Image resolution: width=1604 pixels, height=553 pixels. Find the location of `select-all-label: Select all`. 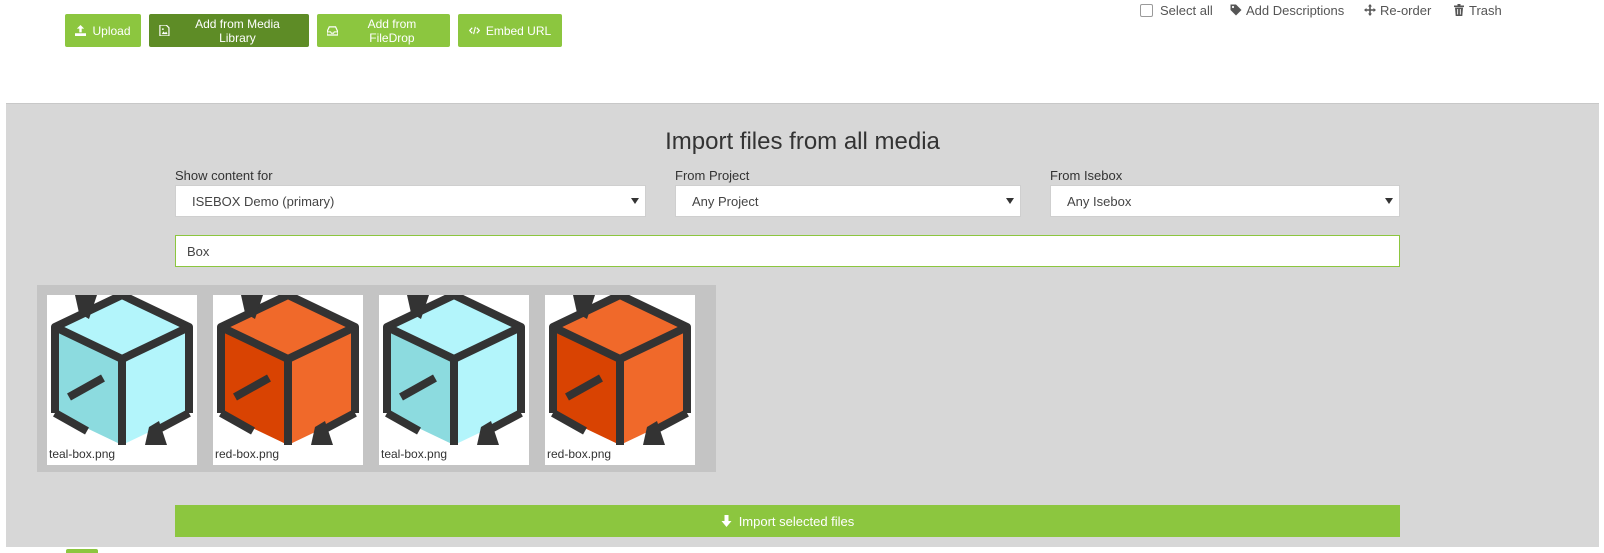

select-all-label: Select all is located at coordinates (1186, 10).